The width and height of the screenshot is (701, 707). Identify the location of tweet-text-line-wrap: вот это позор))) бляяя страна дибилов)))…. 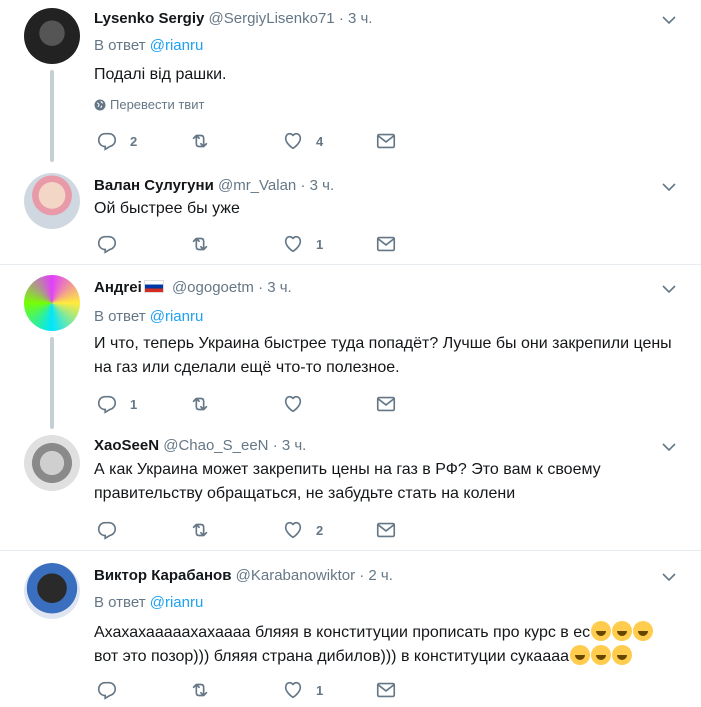
(389, 657).